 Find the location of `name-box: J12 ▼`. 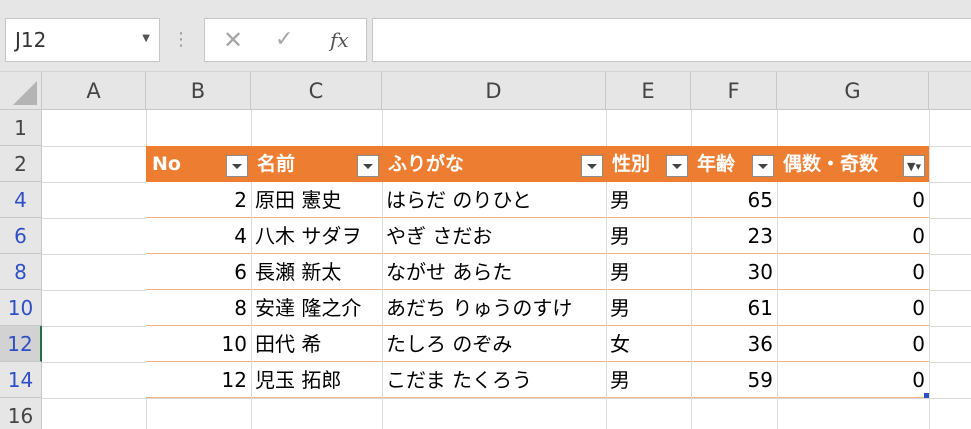

name-box: J12 ▼ is located at coordinates (82, 40).